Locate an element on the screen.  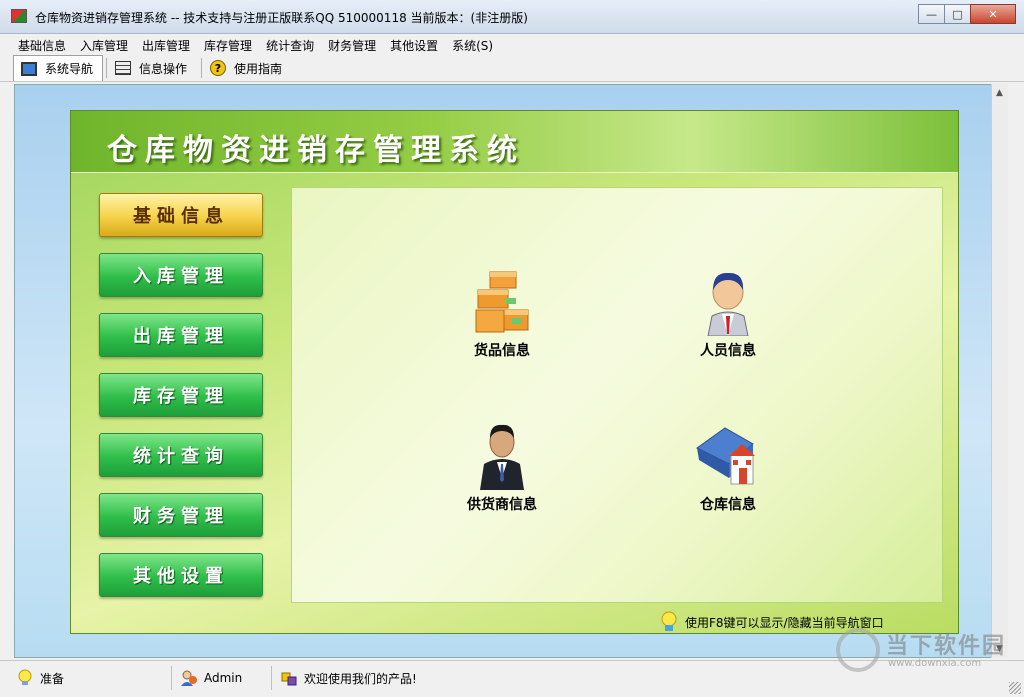
menu-other-settings: 其他设置 is located at coordinates (414, 44).